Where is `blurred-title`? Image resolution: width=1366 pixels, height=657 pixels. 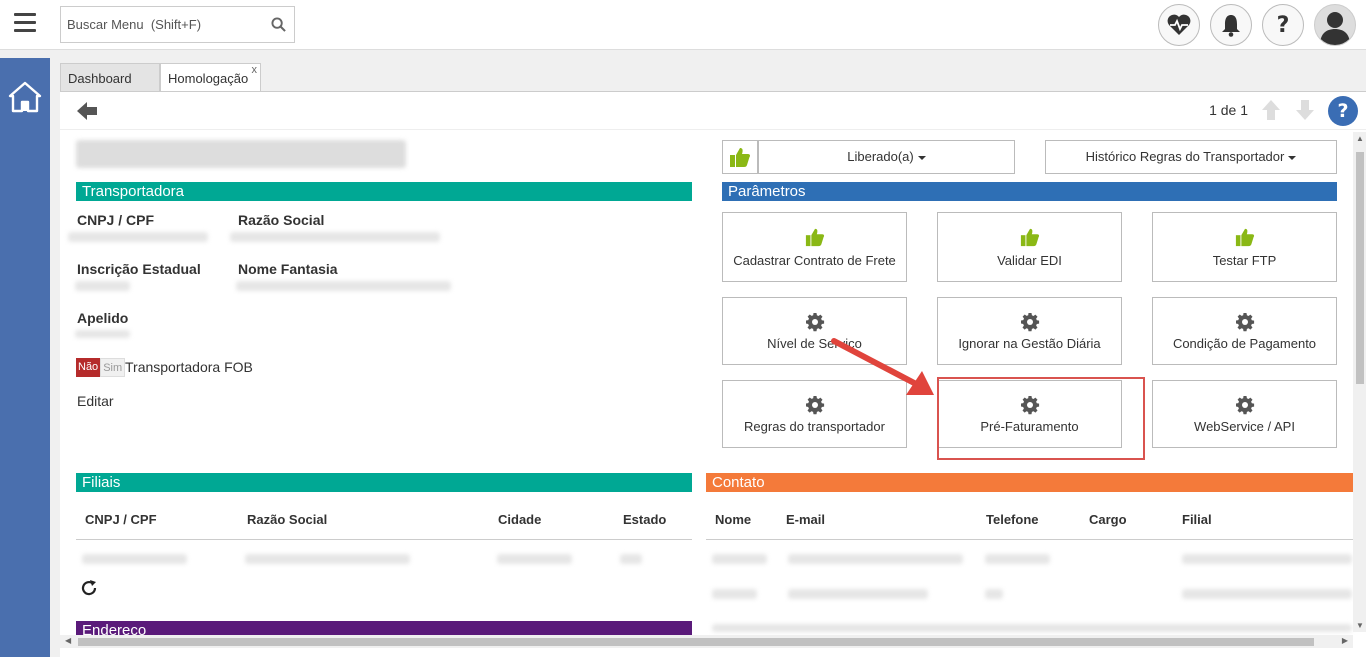 blurred-title is located at coordinates (241, 154).